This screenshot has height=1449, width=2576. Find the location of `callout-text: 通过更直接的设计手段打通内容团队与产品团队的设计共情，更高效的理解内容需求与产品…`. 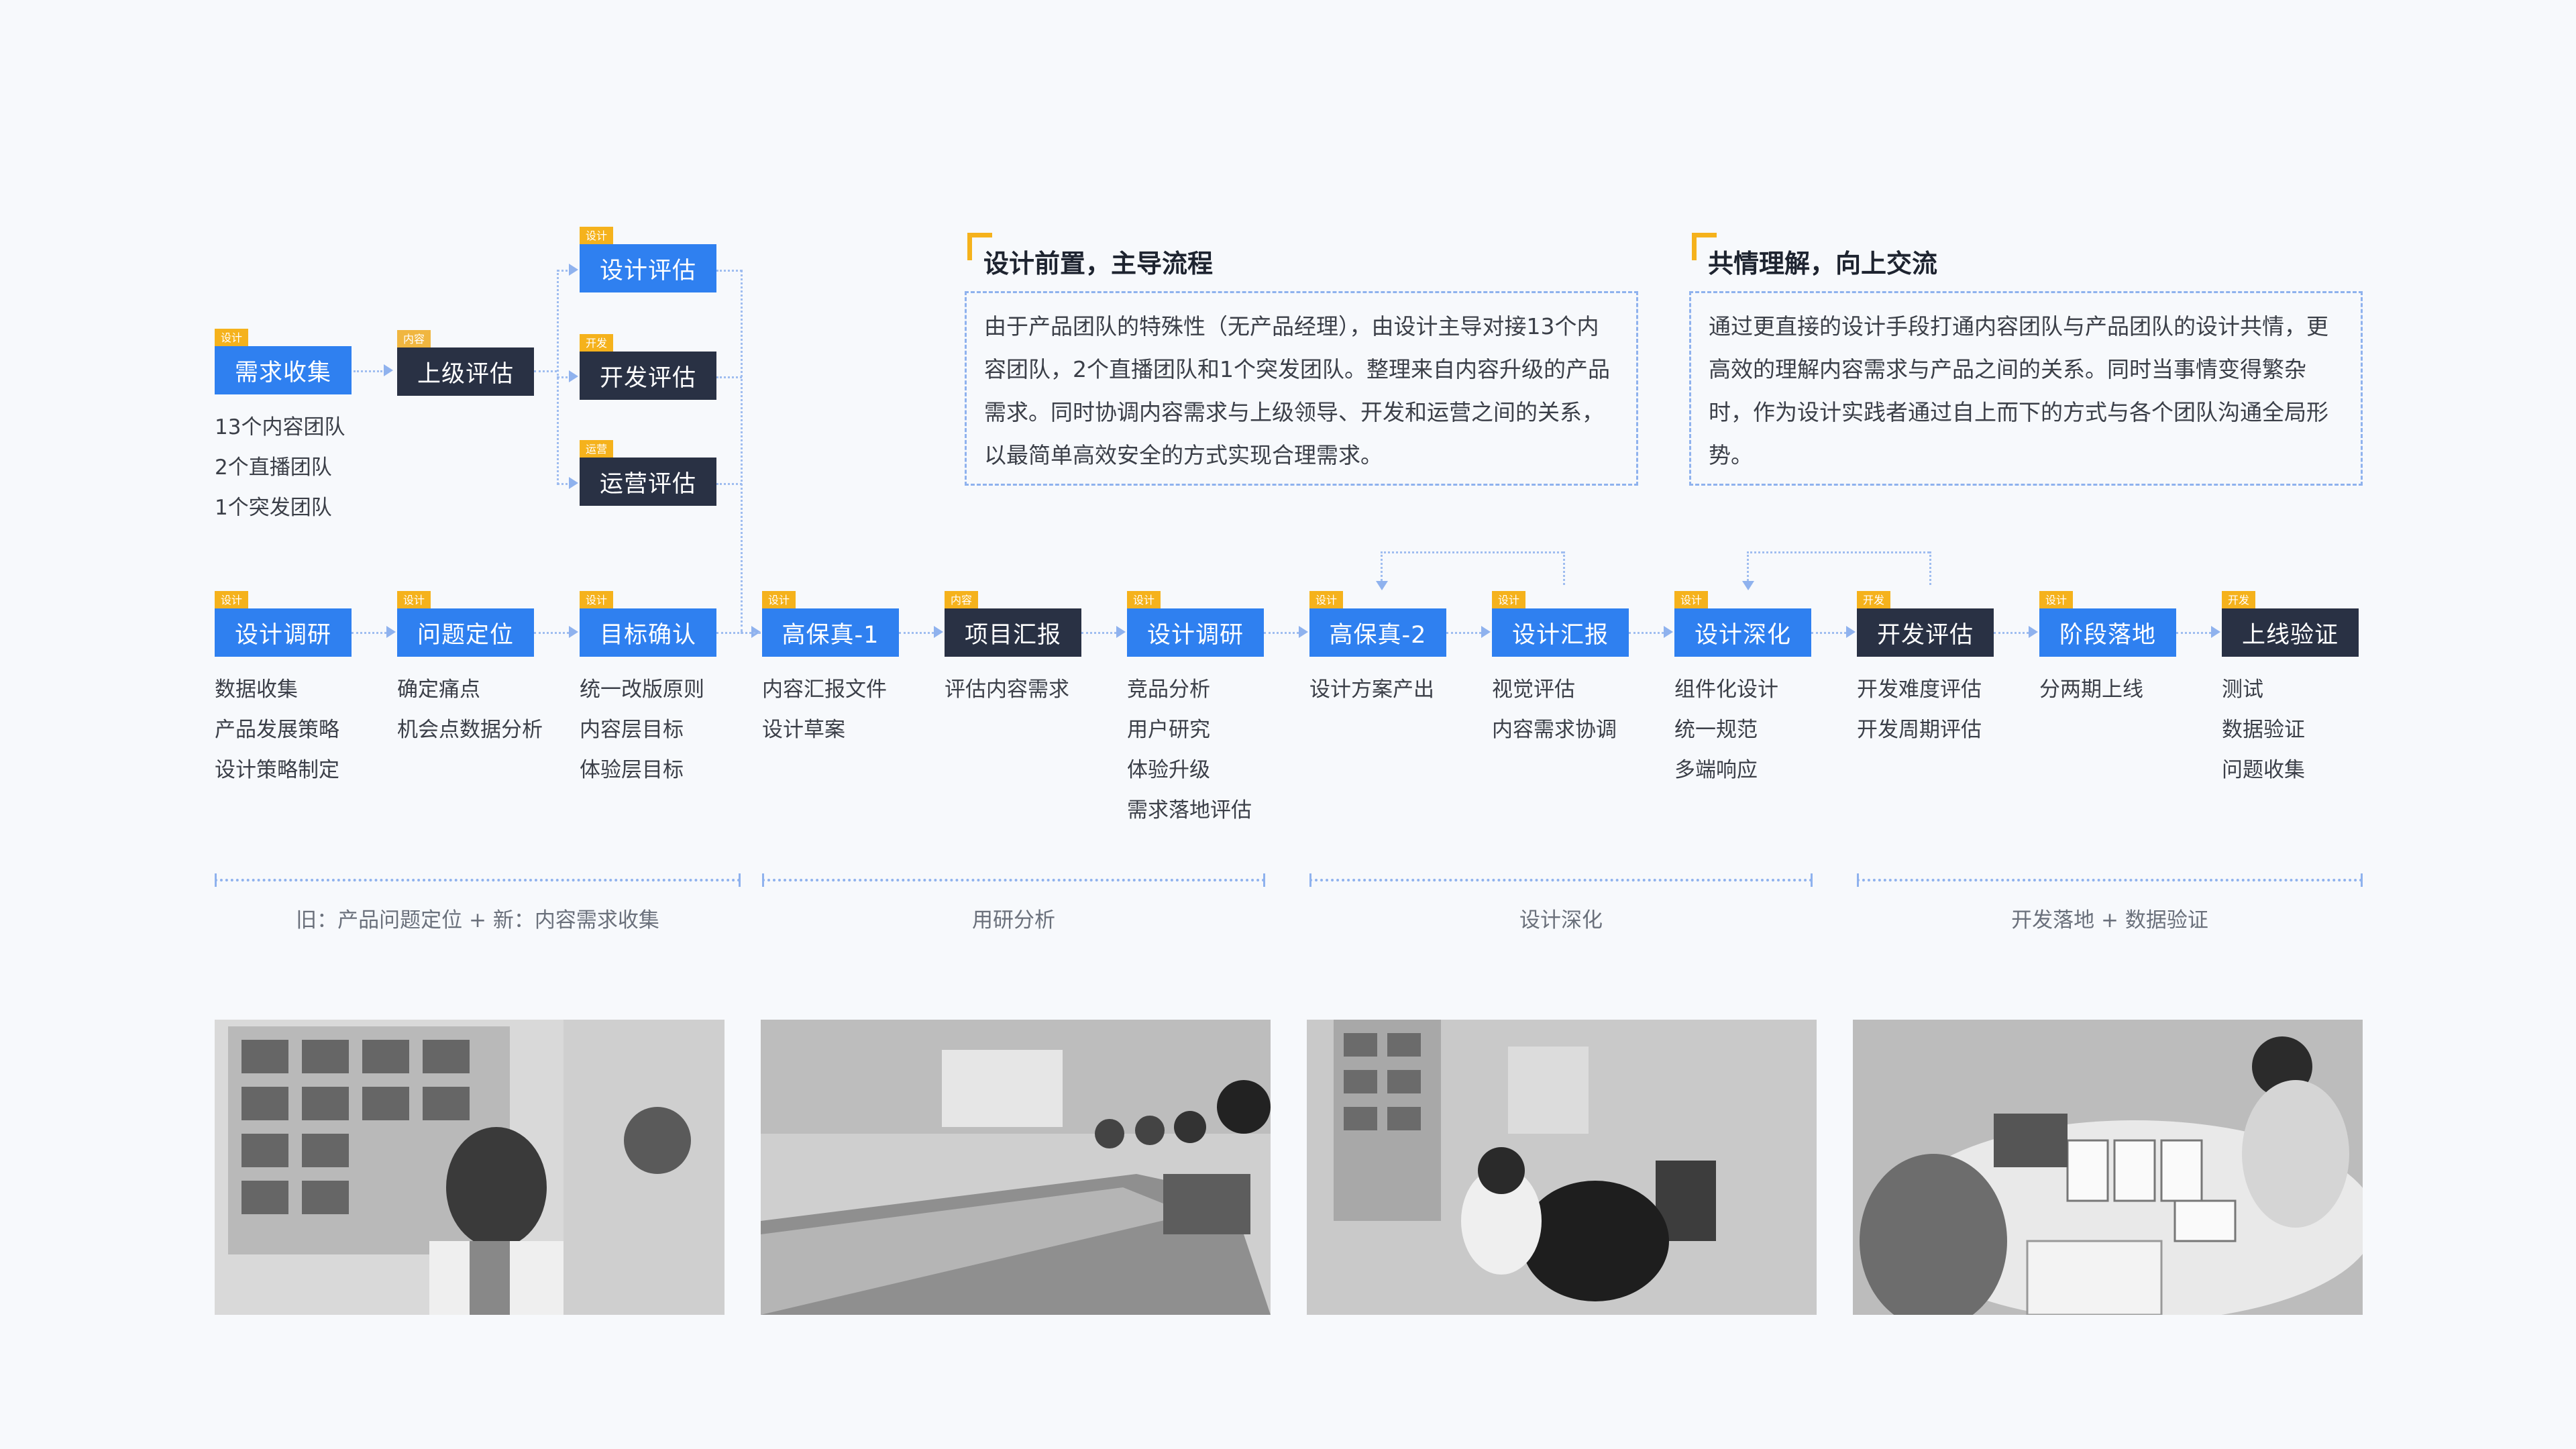

callout-text: 通过更直接的设计手段打通内容团队与产品团队的设计共情，更高效的理解内容需求与产品… is located at coordinates (2018, 390).